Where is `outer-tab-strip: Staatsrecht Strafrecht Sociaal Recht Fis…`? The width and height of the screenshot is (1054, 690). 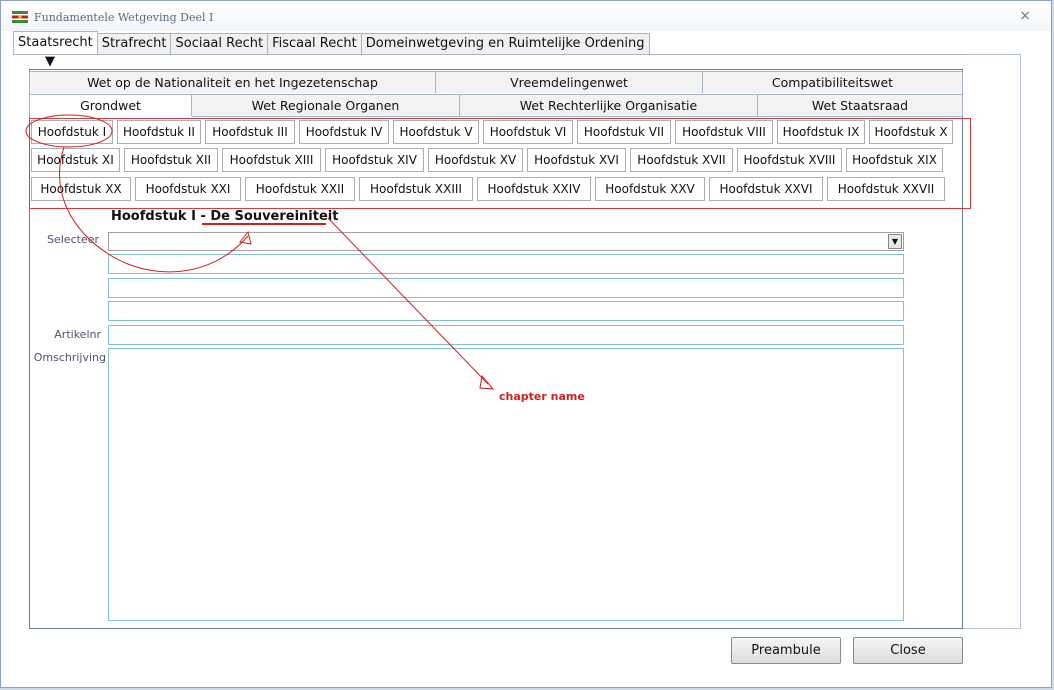 outer-tab-strip: Staatsrecht Strafrecht Sociaal Recht Fis… is located at coordinates (331, 42).